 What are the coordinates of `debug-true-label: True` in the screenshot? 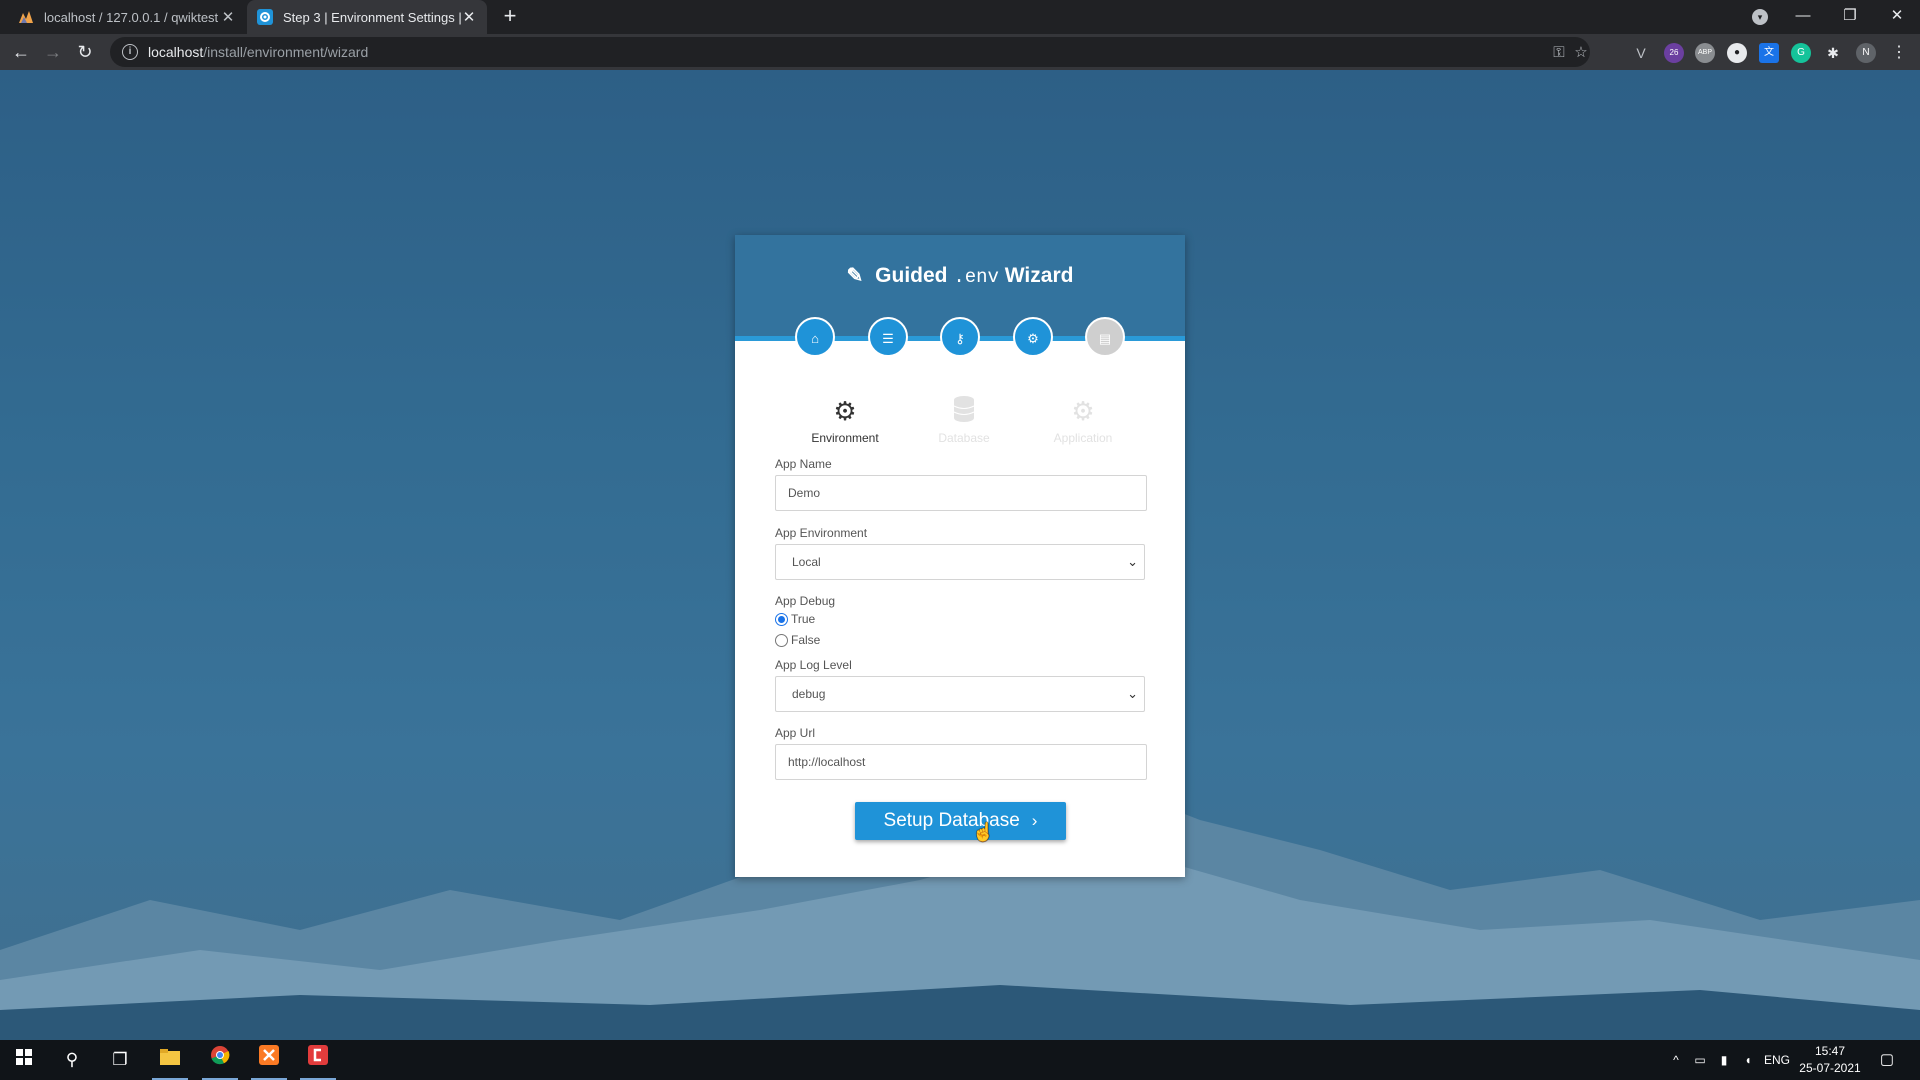 It's located at (803, 619).